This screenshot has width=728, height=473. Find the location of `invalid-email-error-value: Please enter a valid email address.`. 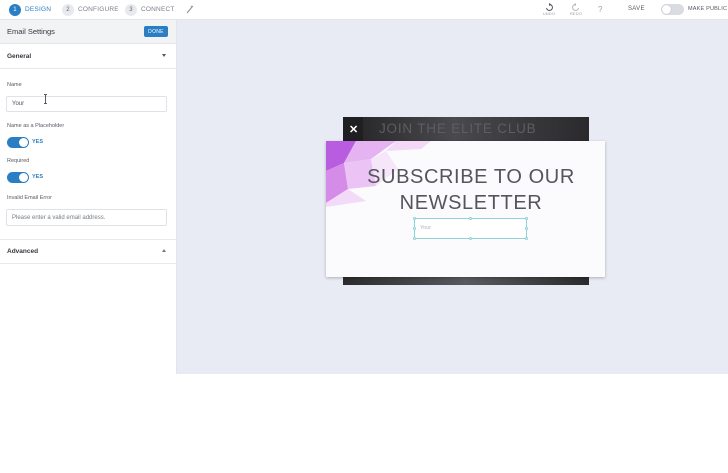

invalid-email-error-value: Please enter a valid email address. is located at coordinates (59, 217).